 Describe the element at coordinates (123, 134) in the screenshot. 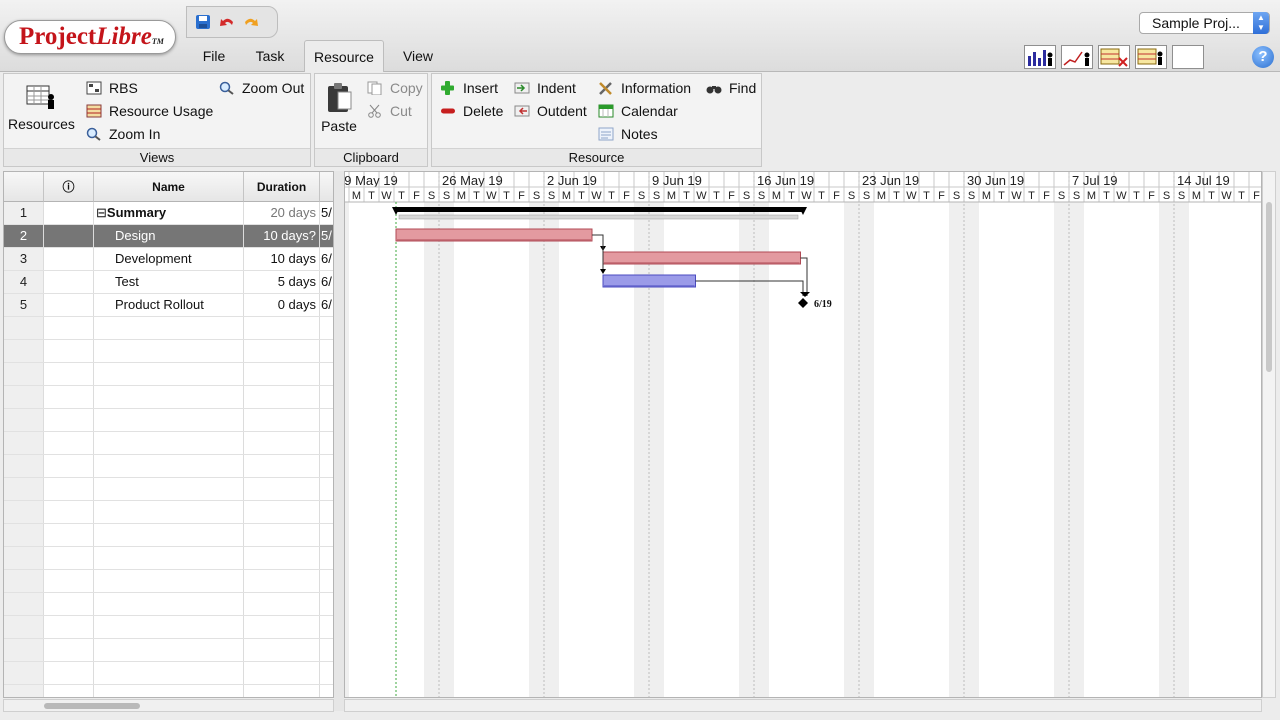

I see `zoom-in-button: Zoom In` at that location.